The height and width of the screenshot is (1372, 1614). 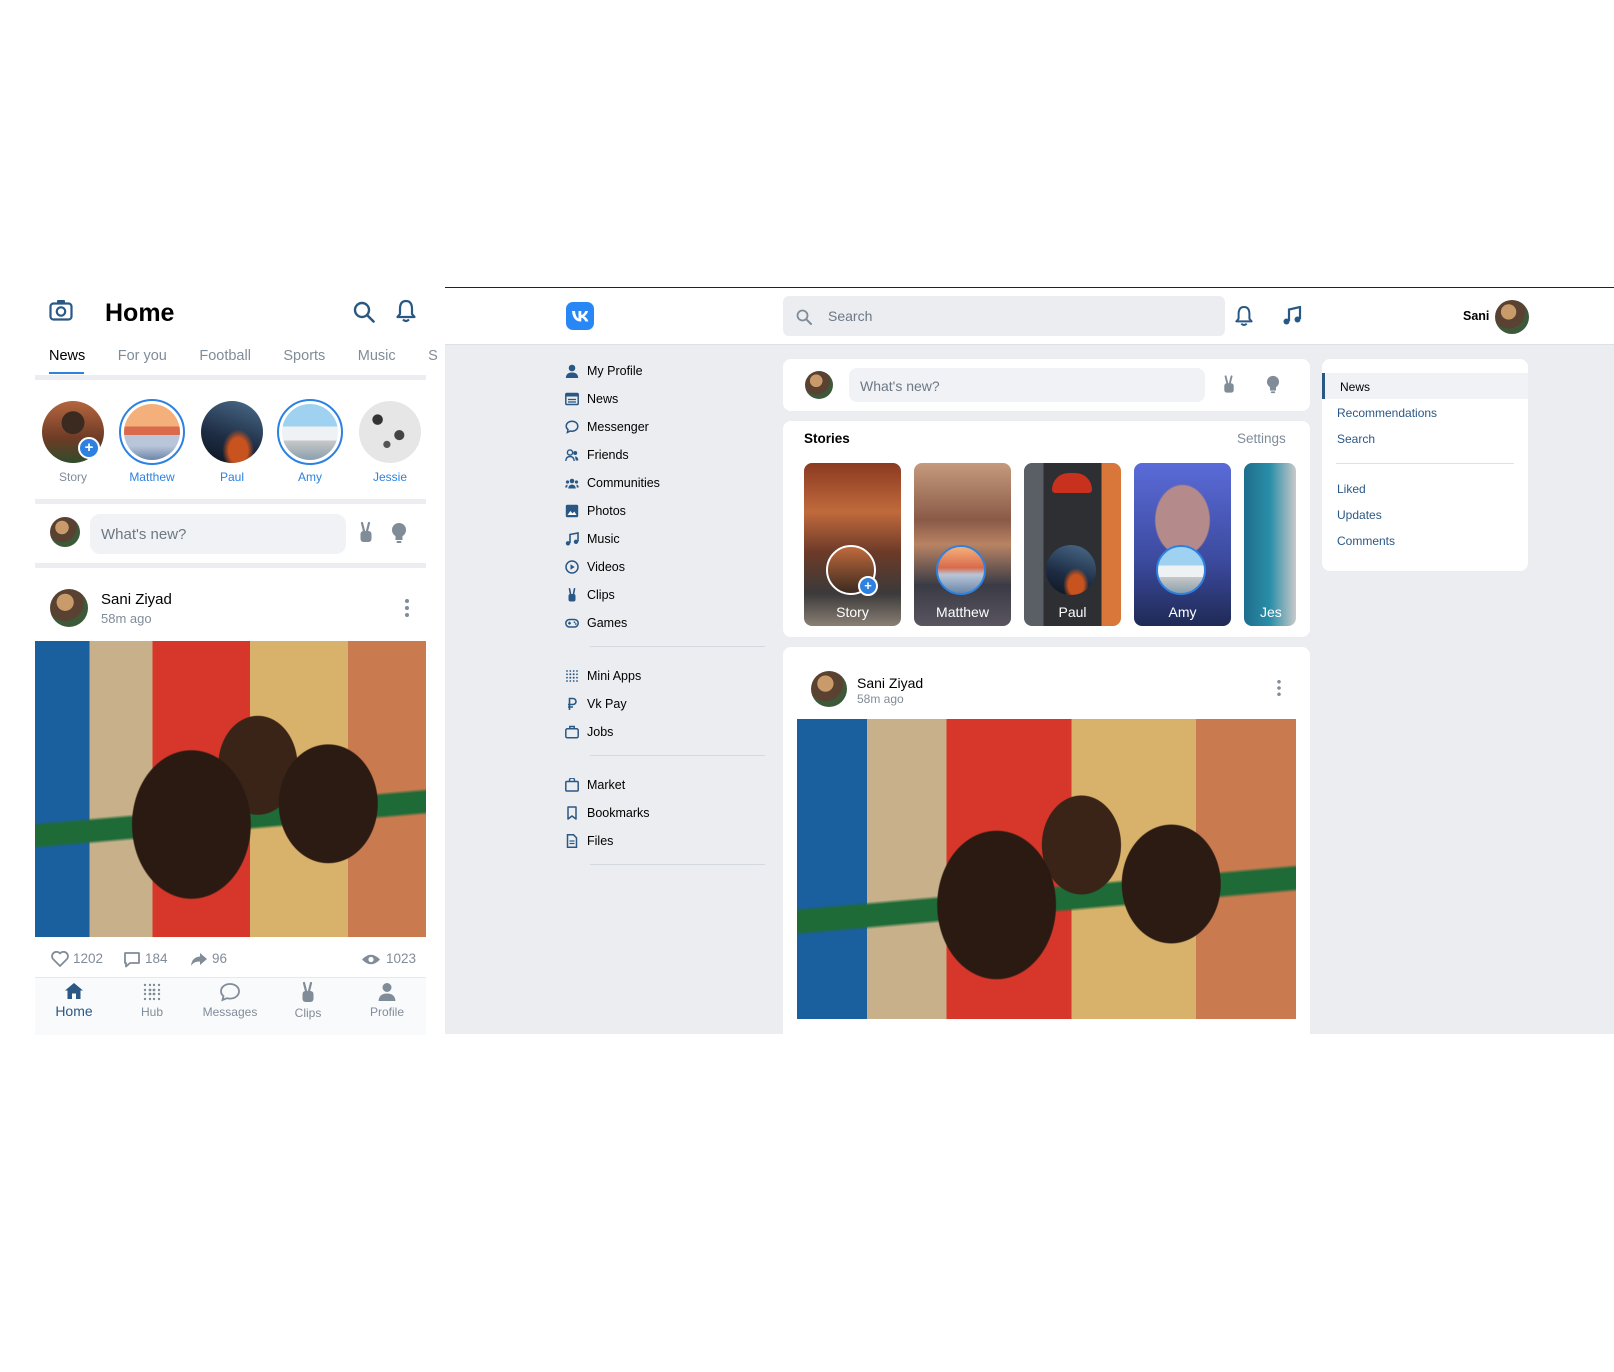 What do you see at coordinates (1366, 541) in the screenshot?
I see `filter-item-comments: Comments` at bounding box center [1366, 541].